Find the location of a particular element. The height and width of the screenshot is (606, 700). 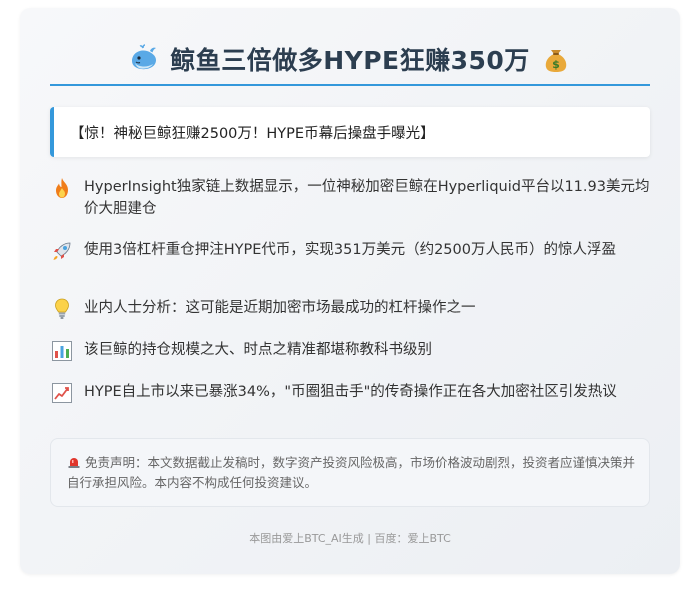

list-item-text: HYPE自上市以来已暴涨34%，"币圈狙击手"的传奇操作正在各大加密社区引发热议 is located at coordinates (350, 392).